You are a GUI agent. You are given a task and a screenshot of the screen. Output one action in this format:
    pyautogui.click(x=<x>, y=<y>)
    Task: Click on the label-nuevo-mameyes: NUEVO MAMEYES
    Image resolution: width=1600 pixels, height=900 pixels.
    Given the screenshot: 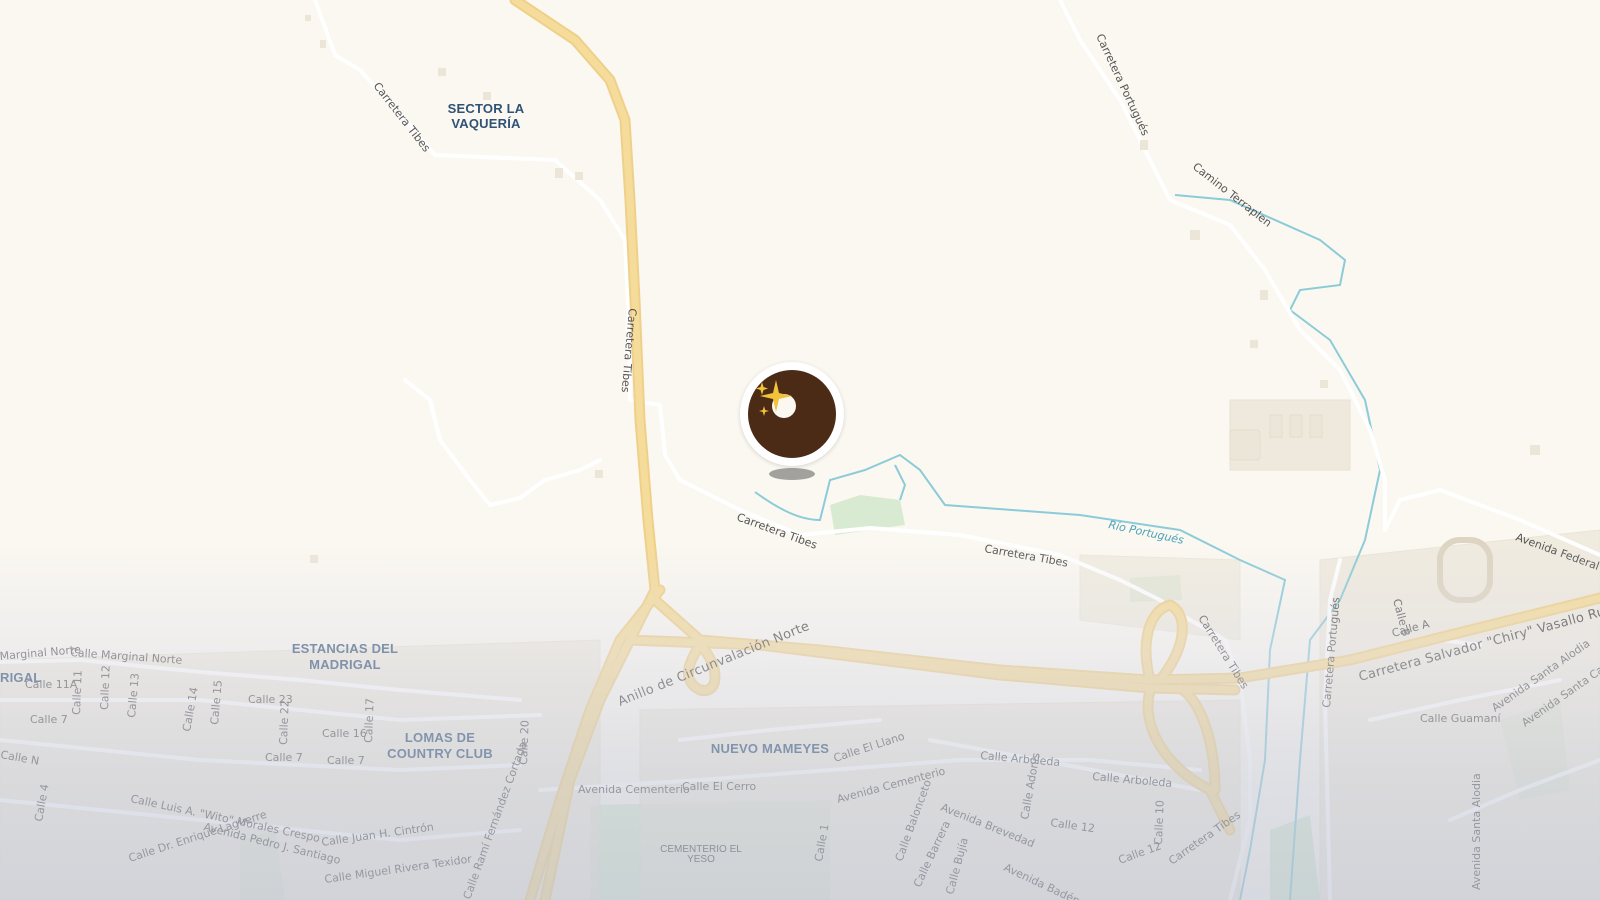 What is the action you would take?
    pyautogui.click(x=770, y=748)
    